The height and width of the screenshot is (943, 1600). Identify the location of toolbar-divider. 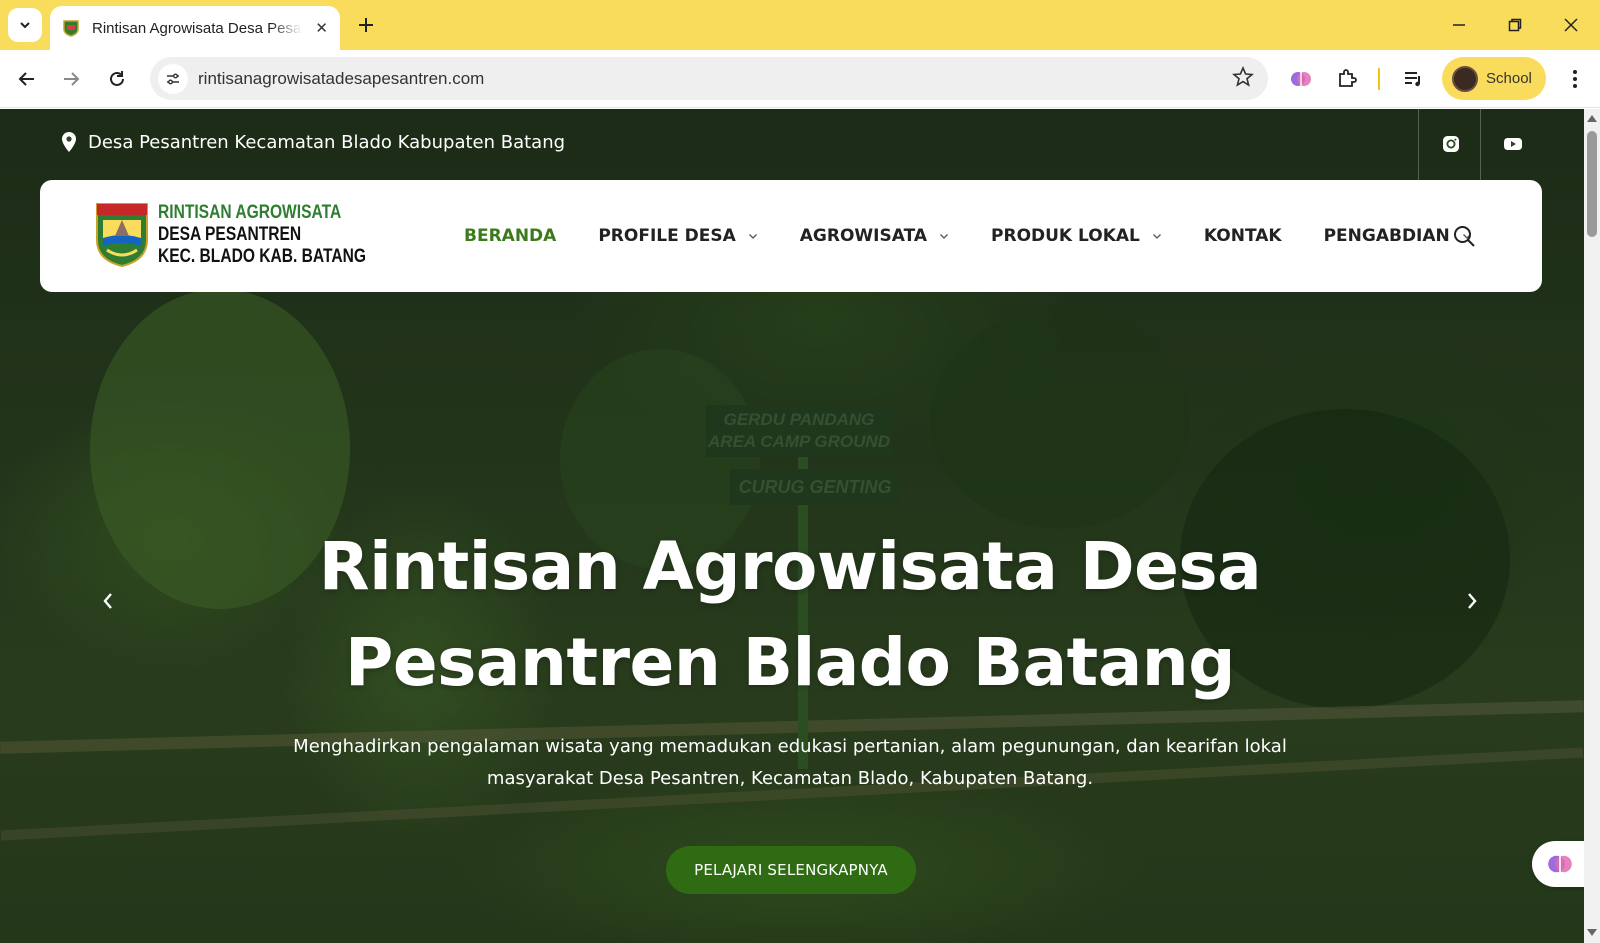
(1379, 79).